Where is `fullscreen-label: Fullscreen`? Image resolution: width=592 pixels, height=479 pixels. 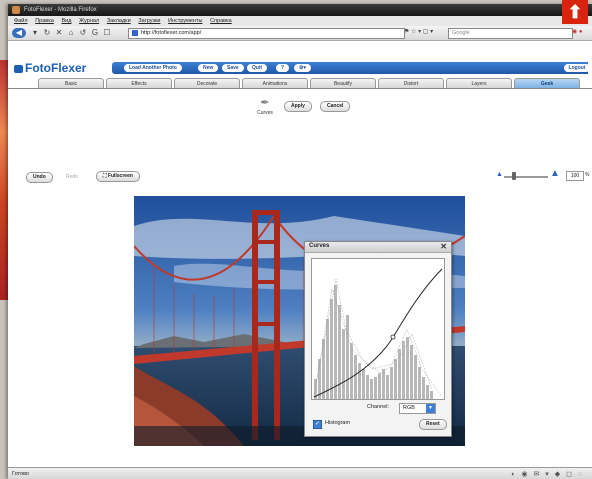
fullscreen-label: Fullscreen is located at coordinates (120, 176).